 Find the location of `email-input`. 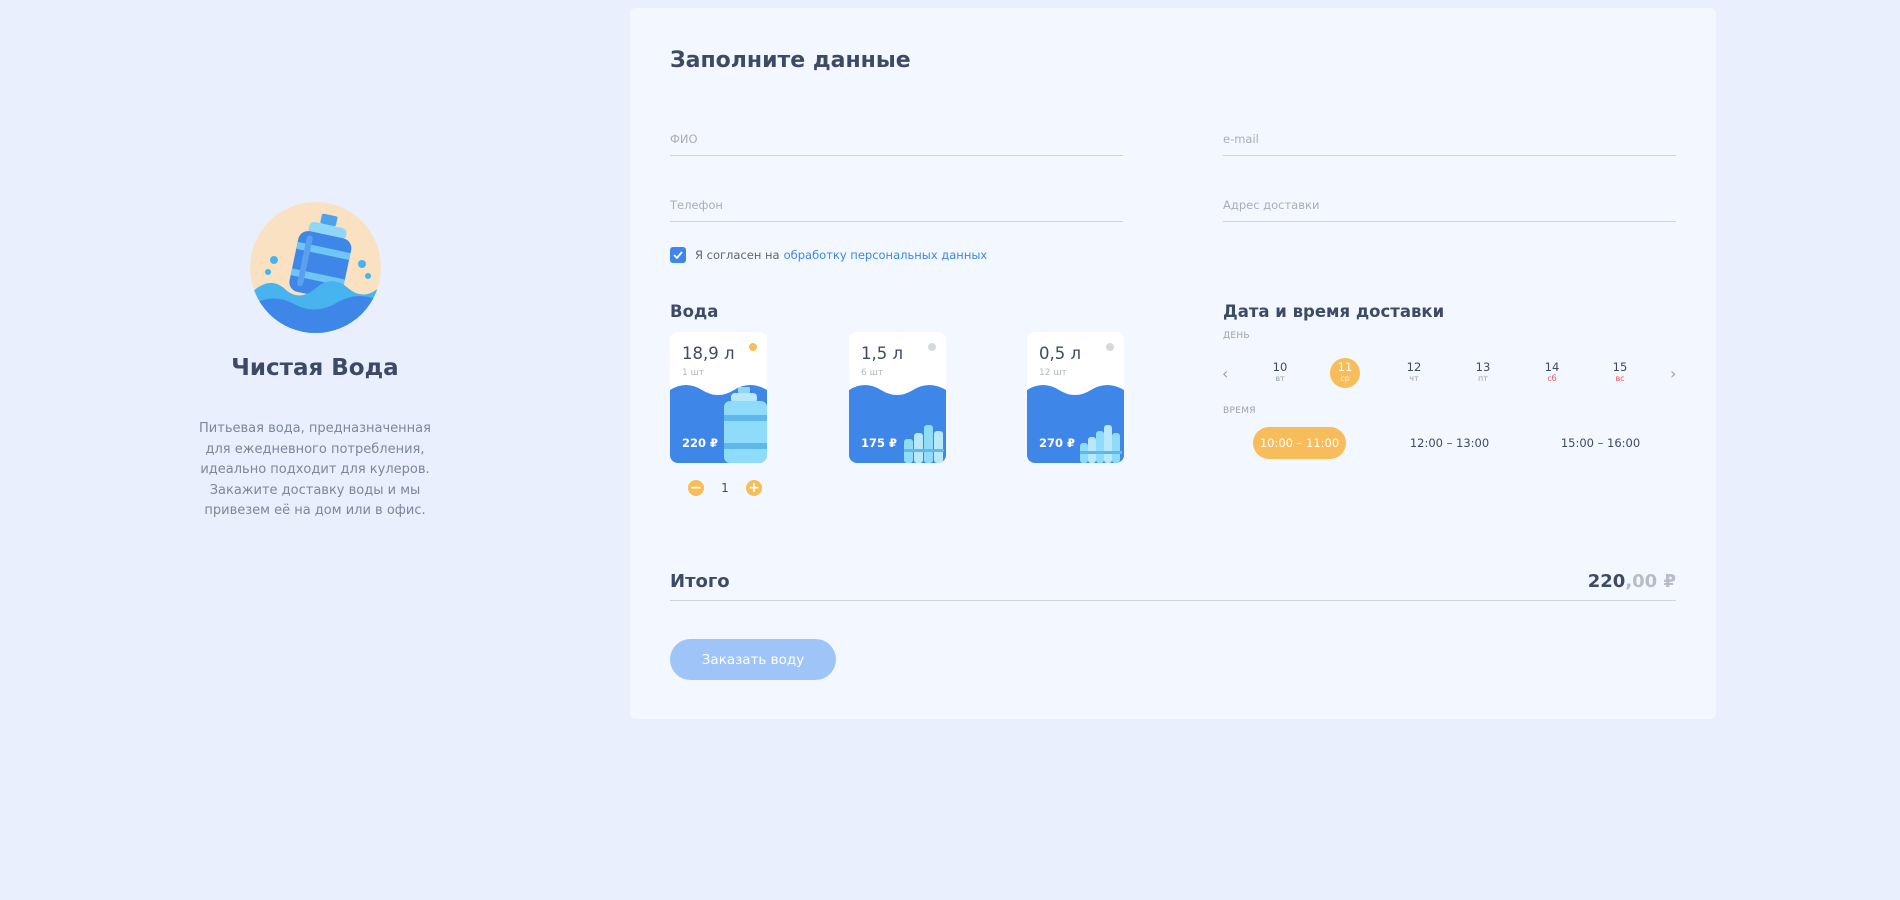

email-input is located at coordinates (1449, 131).